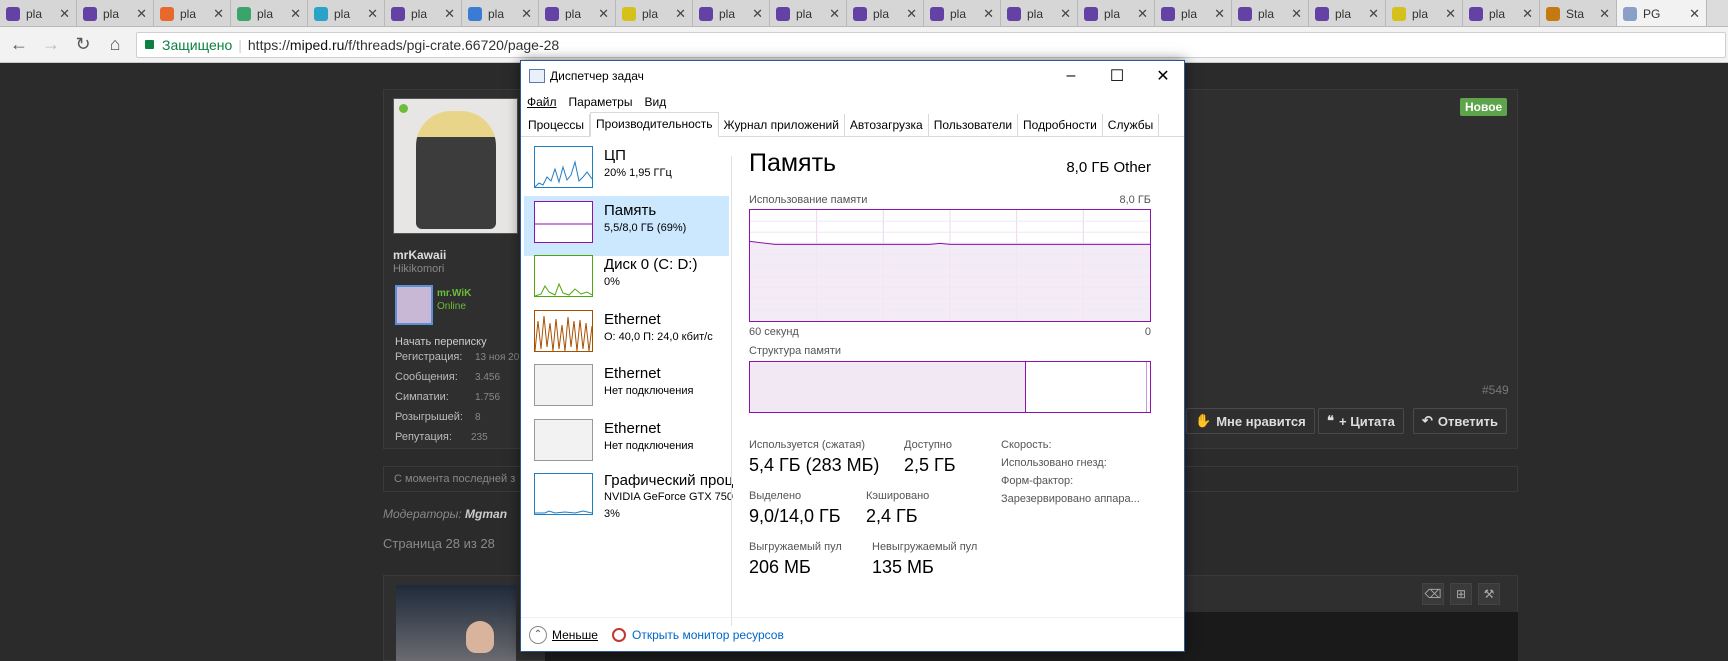 The image size is (1728, 661). Describe the element at coordinates (655, 102) in the screenshot. I see `menu-view: Вид` at that location.